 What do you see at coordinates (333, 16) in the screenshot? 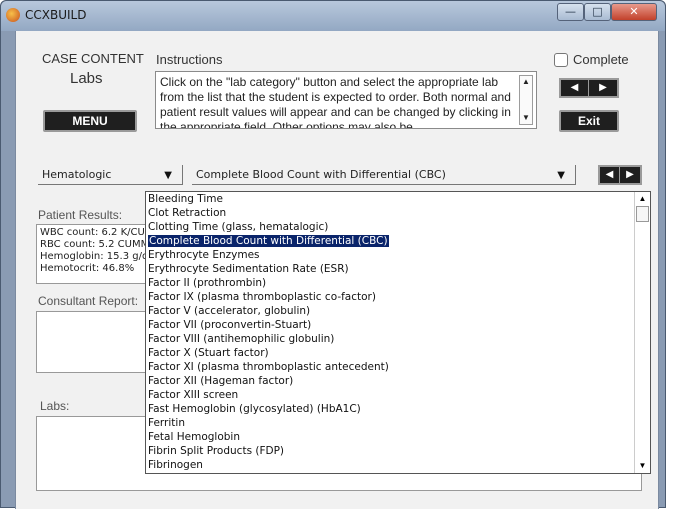
I see `title-bar: CCXBUILD — □ ✕` at bounding box center [333, 16].